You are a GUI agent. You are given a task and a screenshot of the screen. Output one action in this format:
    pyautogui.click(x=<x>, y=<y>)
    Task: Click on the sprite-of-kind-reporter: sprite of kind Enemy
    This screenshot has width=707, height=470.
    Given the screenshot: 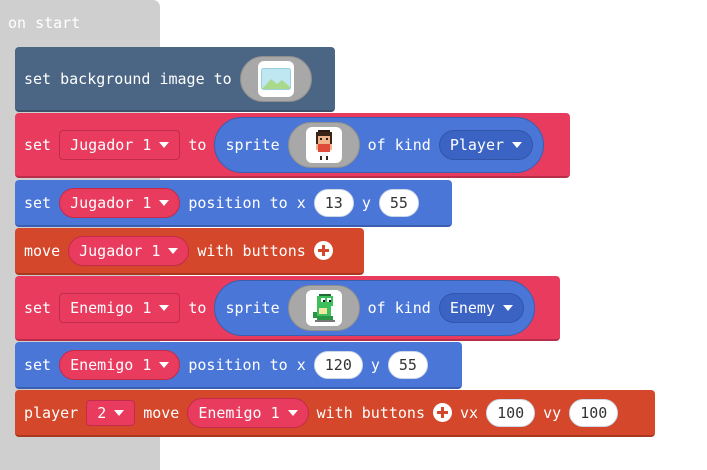 What is the action you would take?
    pyautogui.click(x=374, y=307)
    